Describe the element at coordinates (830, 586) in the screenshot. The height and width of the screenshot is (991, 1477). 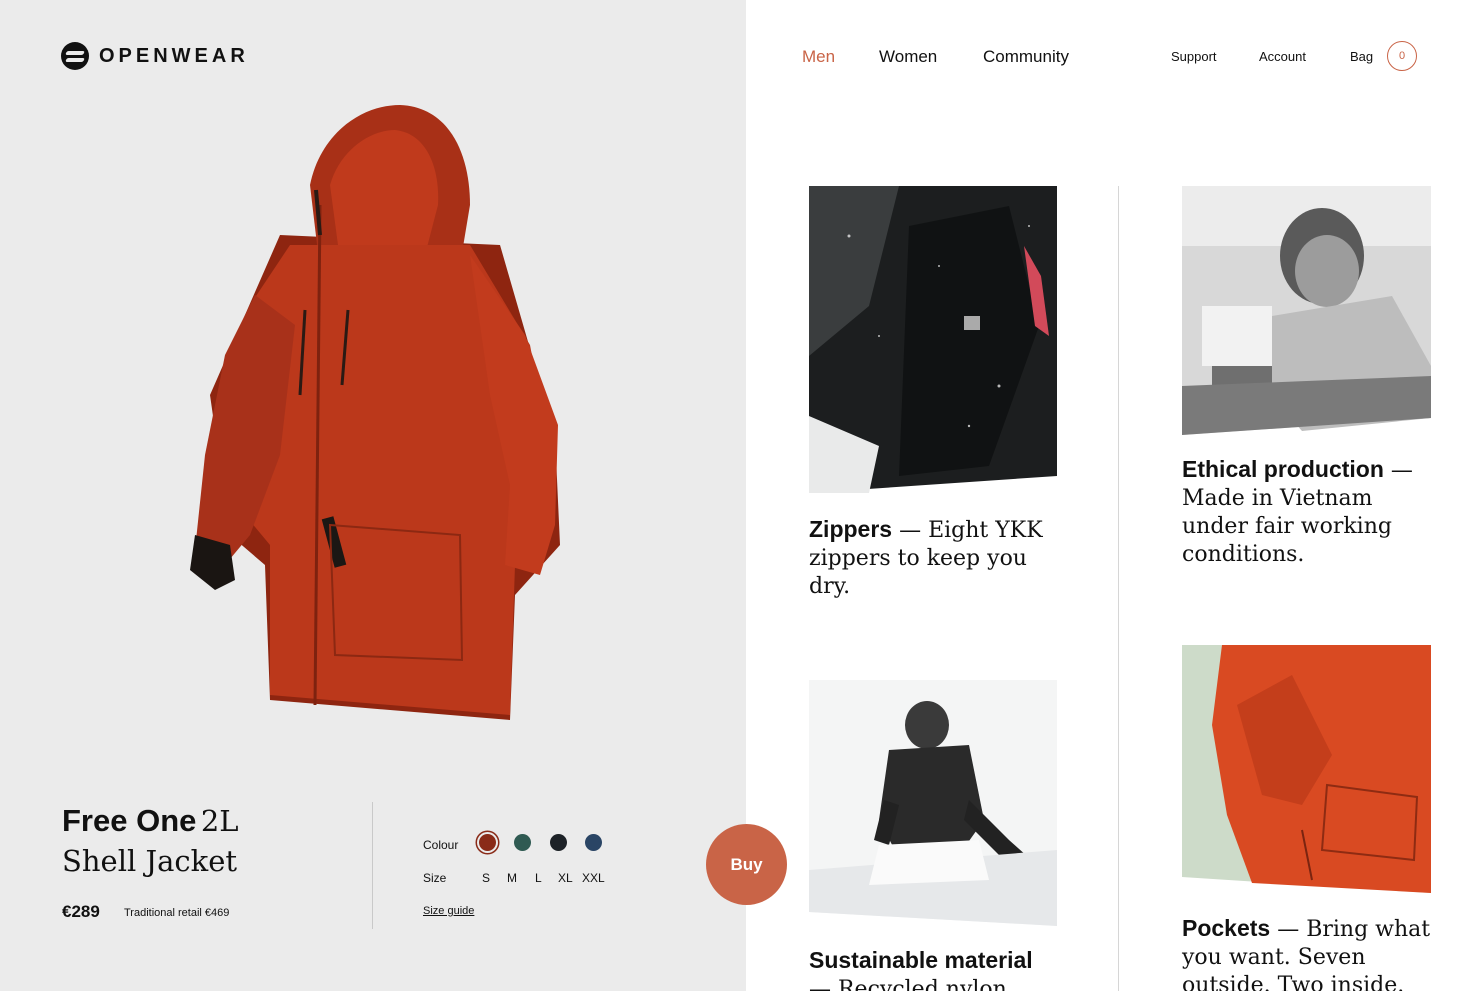
I see `feature-zippers-line3: dry.` at that location.